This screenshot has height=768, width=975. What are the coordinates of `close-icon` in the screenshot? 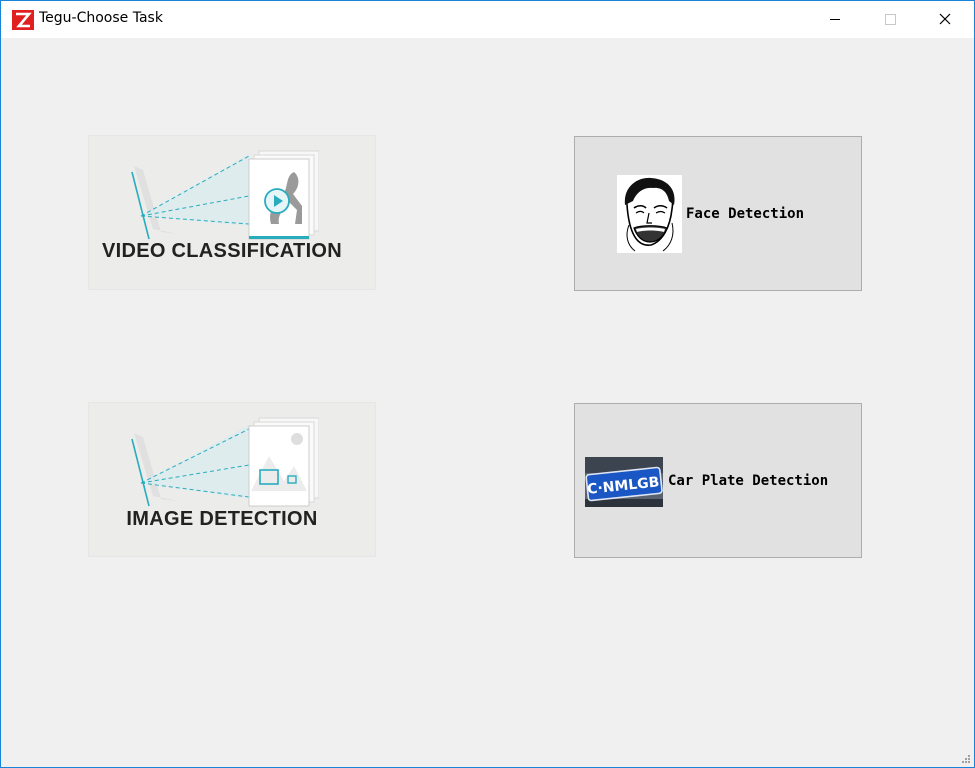 It's located at (945, 19).